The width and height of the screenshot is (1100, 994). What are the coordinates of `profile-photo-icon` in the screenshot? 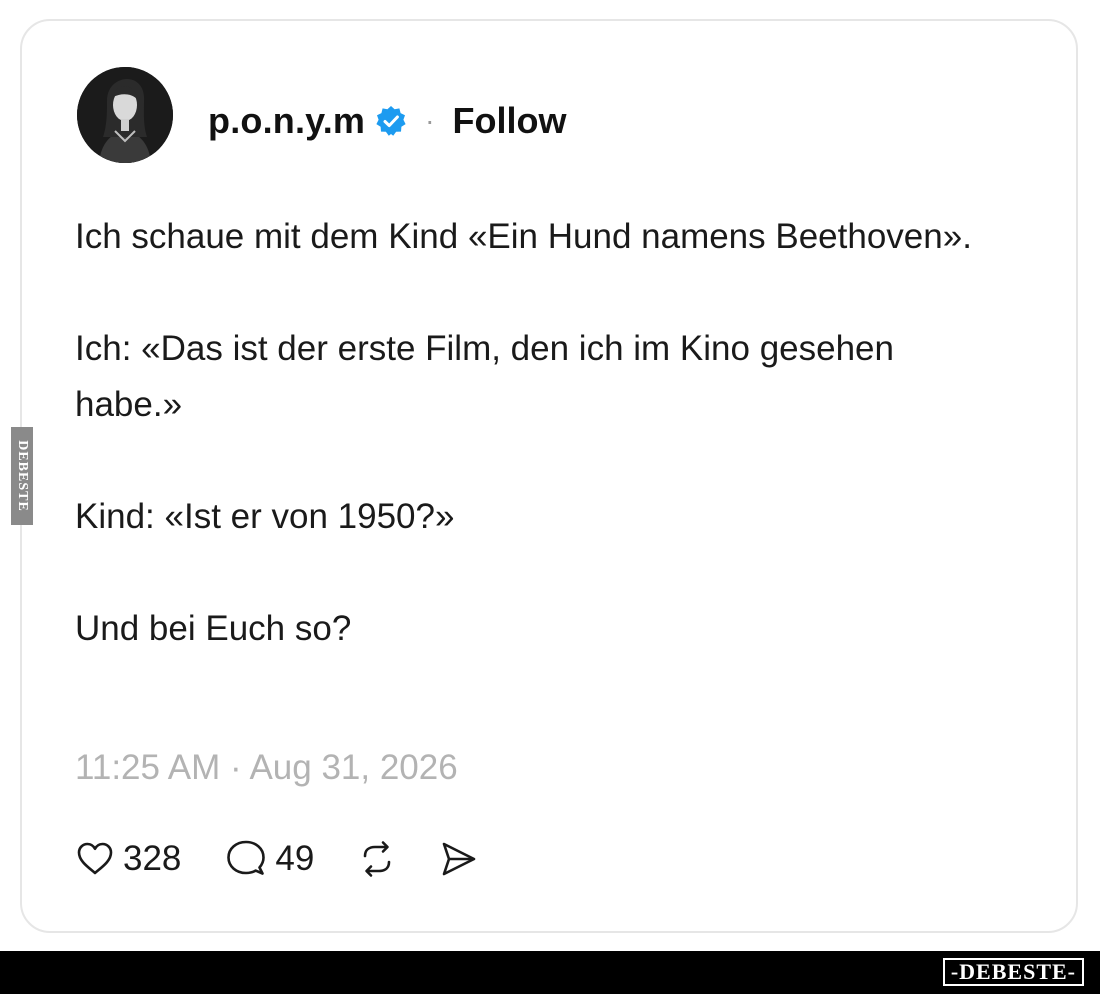 It's located at (125, 115).